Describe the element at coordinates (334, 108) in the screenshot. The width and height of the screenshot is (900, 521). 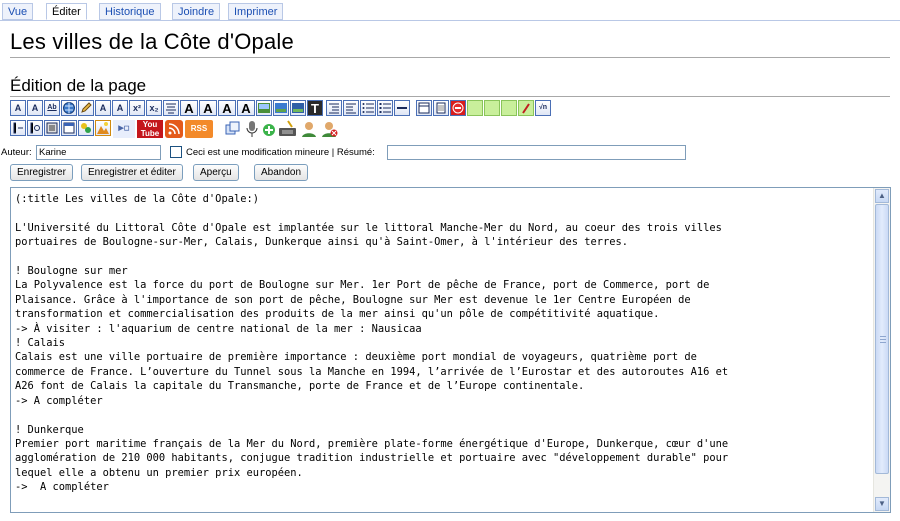
I see `list-indent-icon` at that location.